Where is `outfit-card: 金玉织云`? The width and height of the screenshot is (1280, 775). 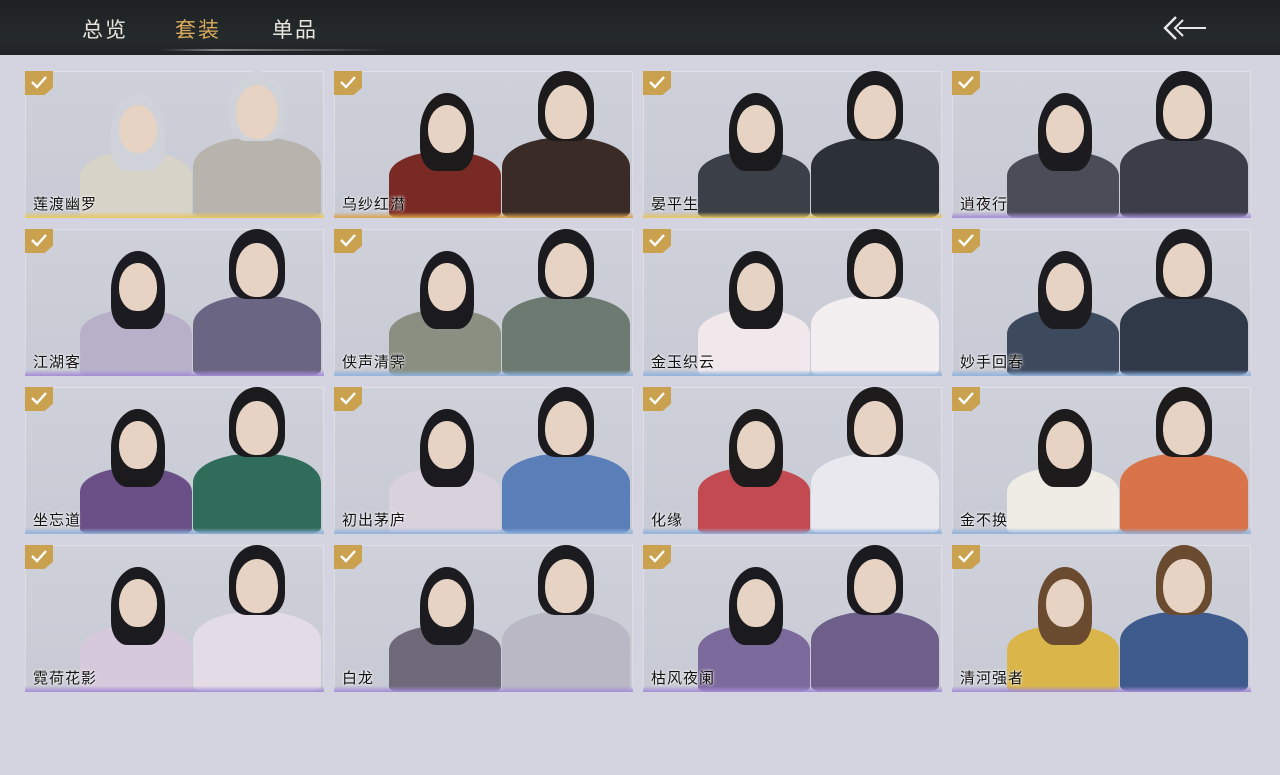
outfit-card: 金玉织云 is located at coordinates (792, 302).